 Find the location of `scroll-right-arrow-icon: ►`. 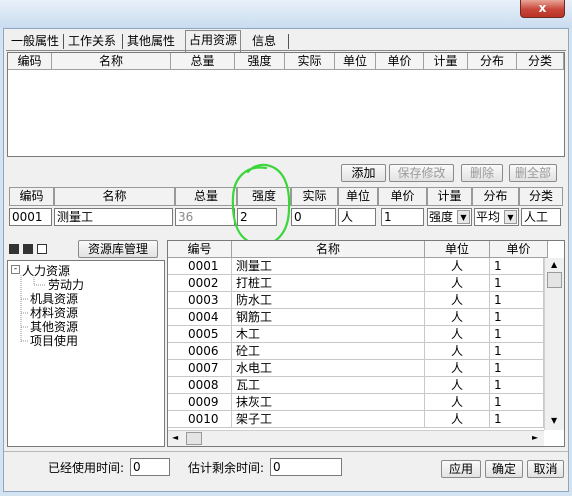

scroll-right-arrow-icon: ► is located at coordinates (535, 437).